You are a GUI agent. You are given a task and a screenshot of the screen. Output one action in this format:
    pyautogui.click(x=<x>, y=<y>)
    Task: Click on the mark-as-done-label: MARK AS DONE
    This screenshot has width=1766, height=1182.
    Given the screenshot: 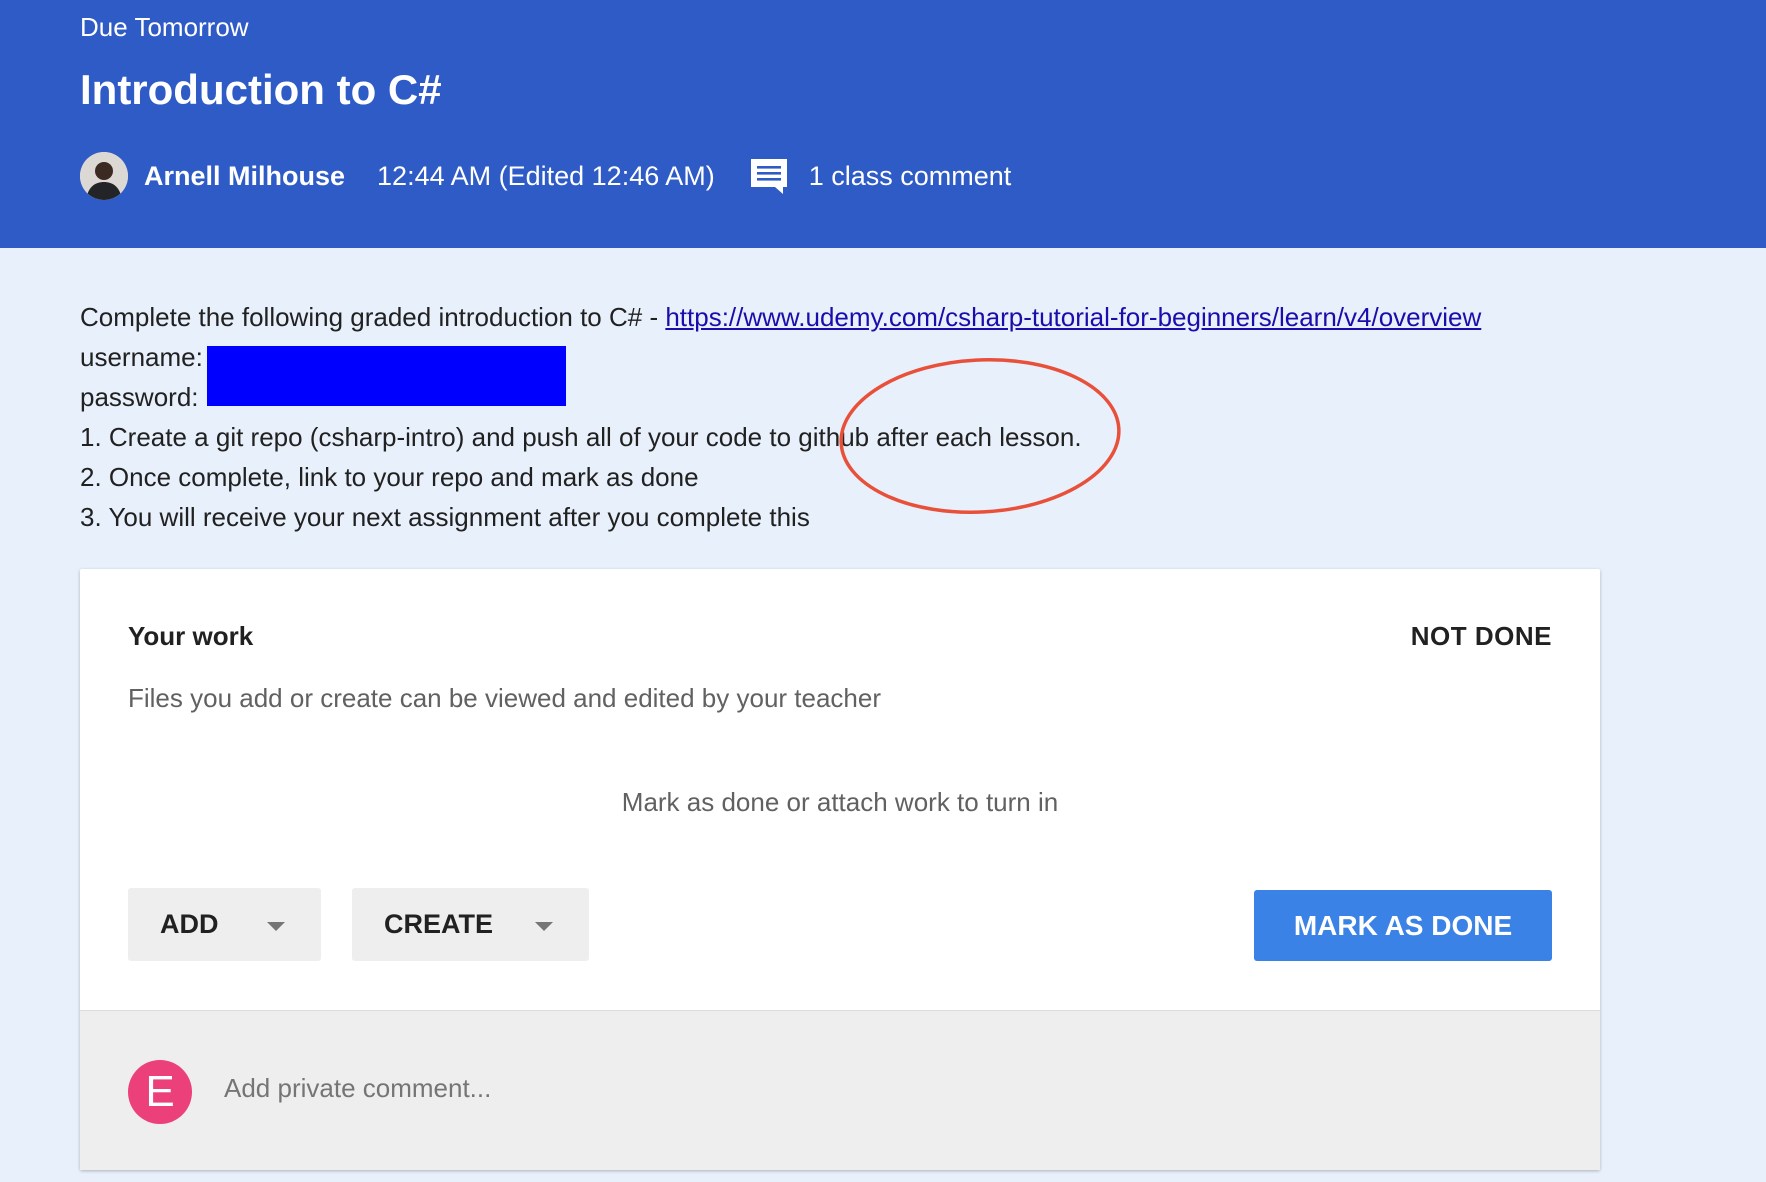 What is the action you would take?
    pyautogui.click(x=1403, y=925)
    